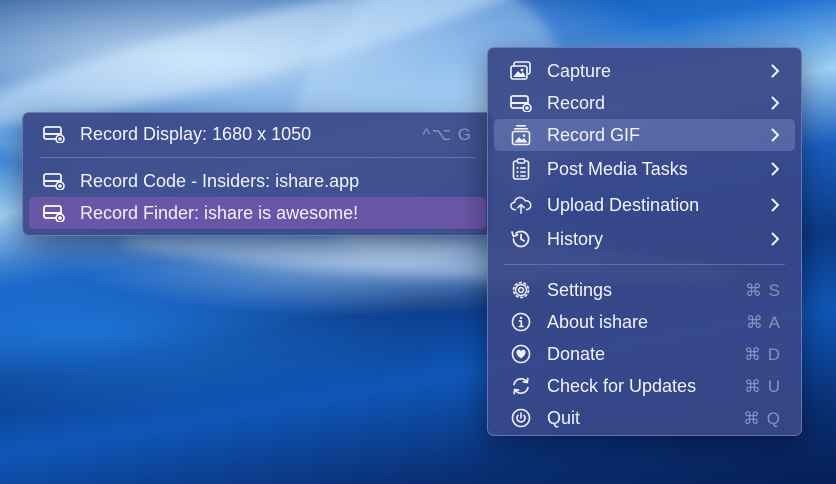 Image resolution: width=836 pixels, height=484 pixels. What do you see at coordinates (521, 239) in the screenshot?
I see `history-clock-icon` at bounding box center [521, 239].